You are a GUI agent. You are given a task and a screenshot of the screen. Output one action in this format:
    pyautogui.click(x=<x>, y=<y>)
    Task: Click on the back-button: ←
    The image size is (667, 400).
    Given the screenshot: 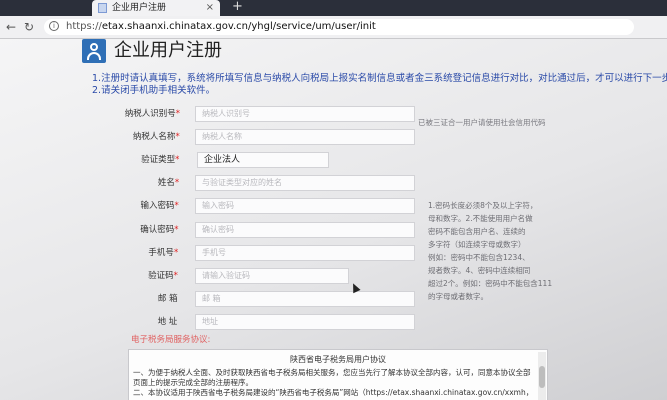 What is the action you would take?
    pyautogui.click(x=11, y=27)
    